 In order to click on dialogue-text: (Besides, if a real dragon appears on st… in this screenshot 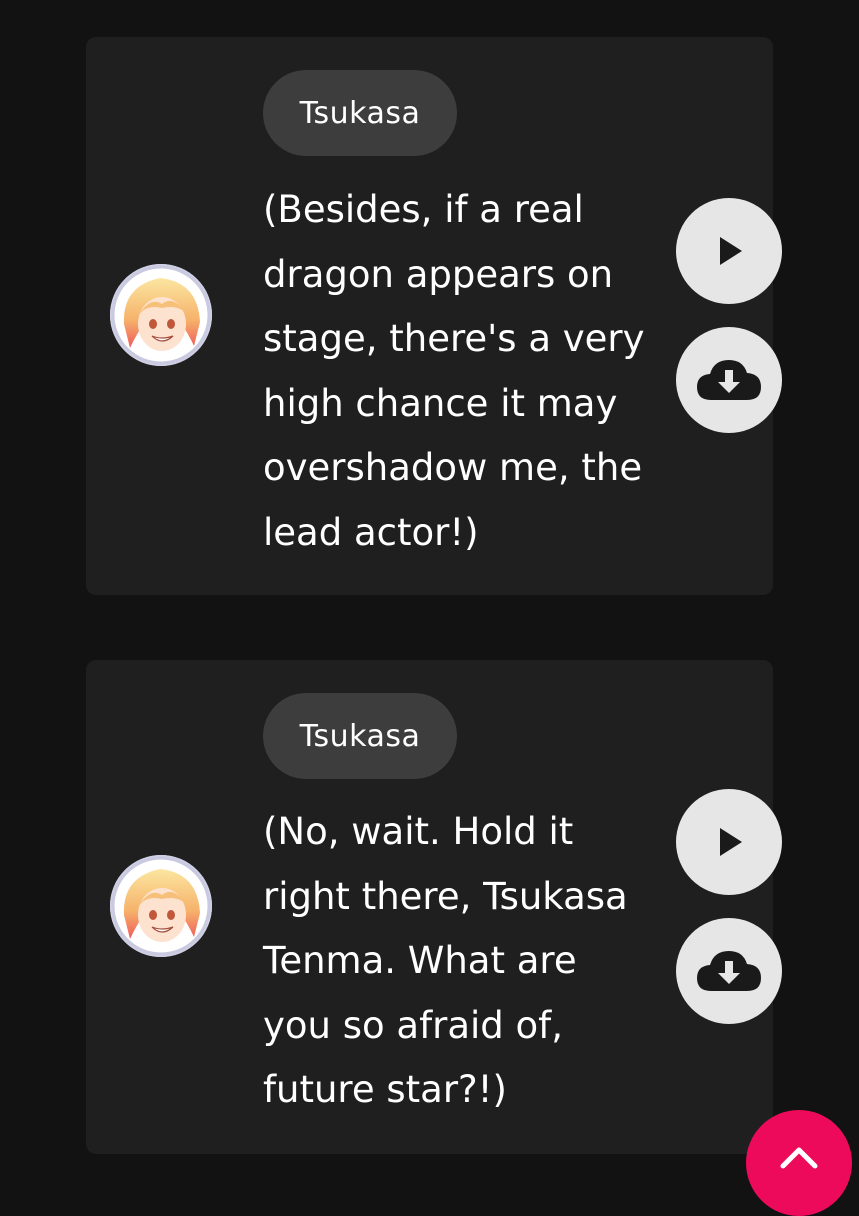, I will do `click(454, 371)`.